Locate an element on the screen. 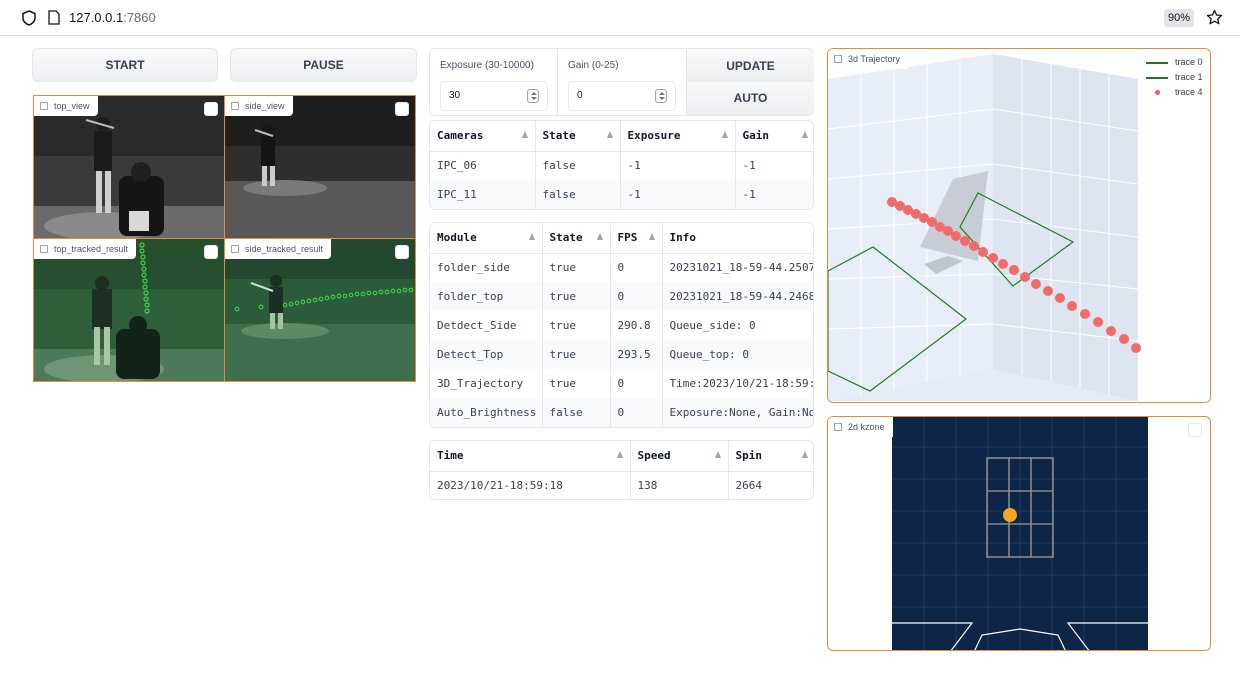  table-cell: Queue_side: 0 is located at coordinates (737, 325).